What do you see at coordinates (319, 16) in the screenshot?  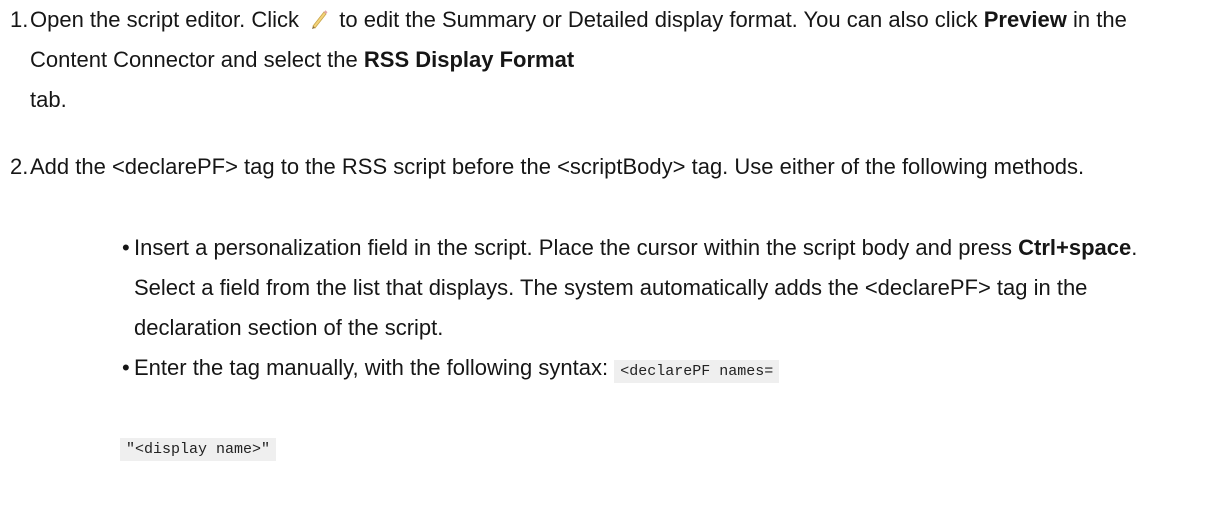 I see `pencil-icon` at bounding box center [319, 16].